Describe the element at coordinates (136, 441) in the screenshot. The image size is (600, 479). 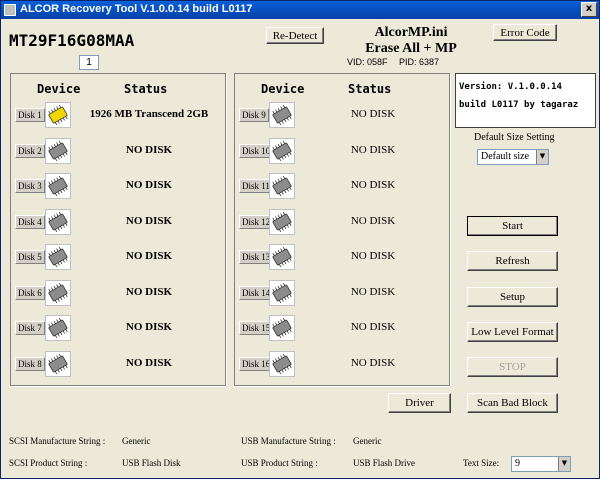
I see `scsi-manufacture-value: Generic` at that location.